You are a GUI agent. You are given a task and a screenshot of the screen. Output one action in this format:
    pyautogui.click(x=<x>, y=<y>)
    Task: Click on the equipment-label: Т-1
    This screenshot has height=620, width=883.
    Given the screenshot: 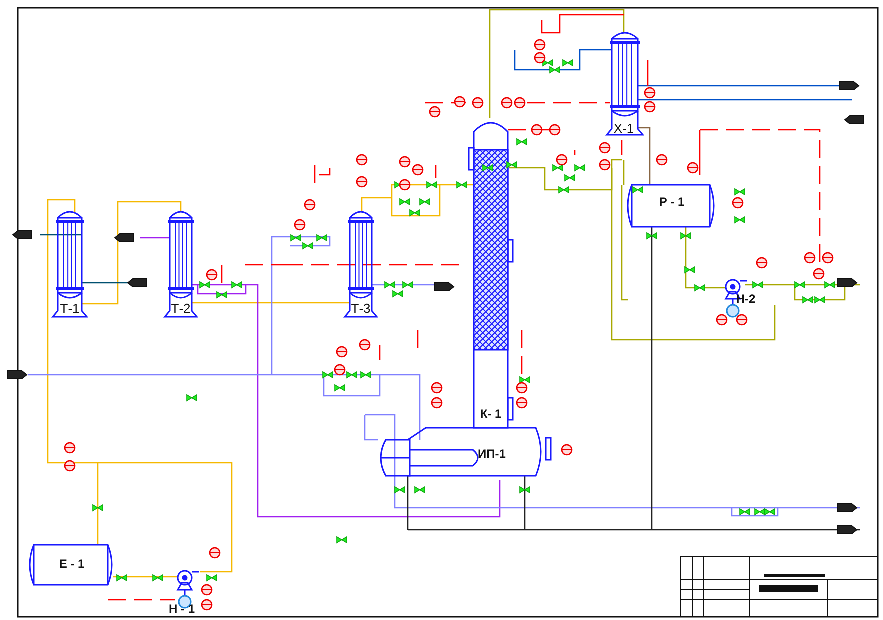 What is the action you would take?
    pyautogui.click(x=70, y=308)
    